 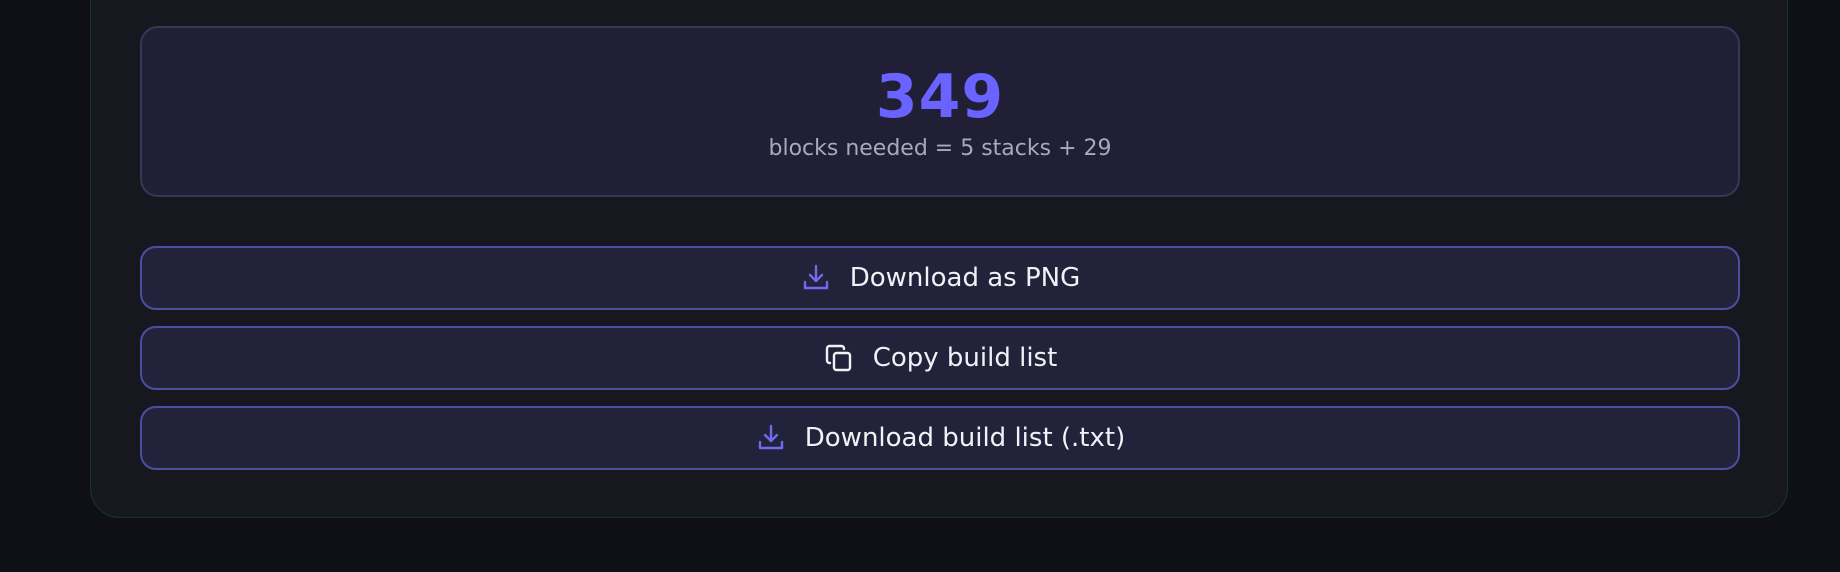 What do you see at coordinates (965, 358) in the screenshot?
I see `copy-build-list-label: Copy build list` at bounding box center [965, 358].